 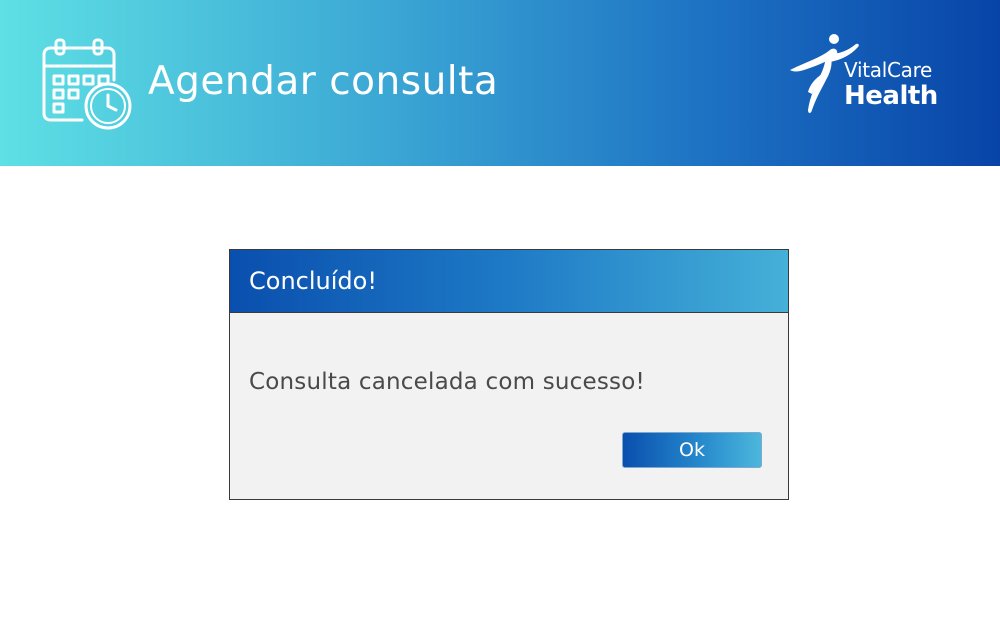 What do you see at coordinates (447, 382) in the screenshot?
I see `dialog-message: Consulta cancelada com sucesso!` at bounding box center [447, 382].